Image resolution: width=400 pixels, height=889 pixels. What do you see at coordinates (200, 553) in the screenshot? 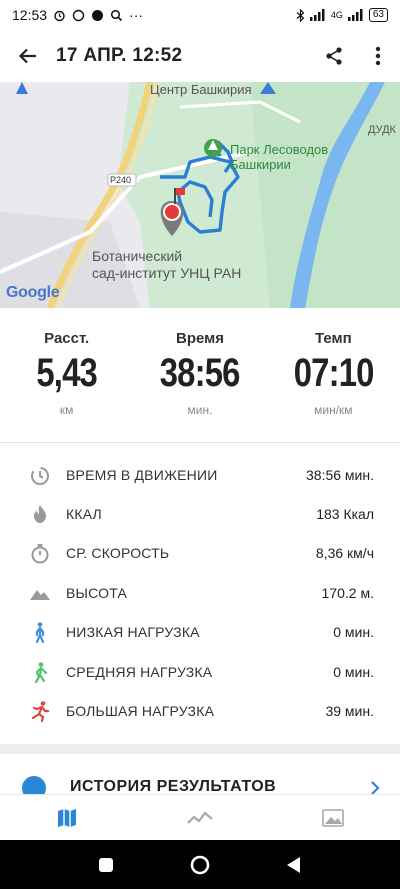
I see `detail-row-avg-speed: СР. СКОРОСТЬ 8,36 км/ч` at bounding box center [200, 553].